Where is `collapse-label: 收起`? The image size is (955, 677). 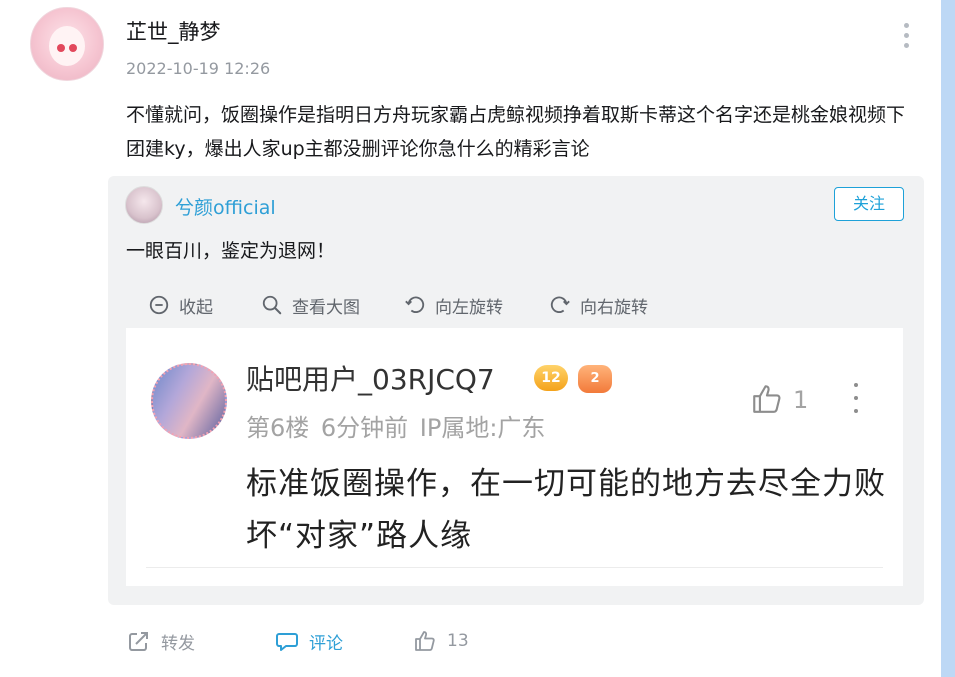 collapse-label: 收起 is located at coordinates (196, 307).